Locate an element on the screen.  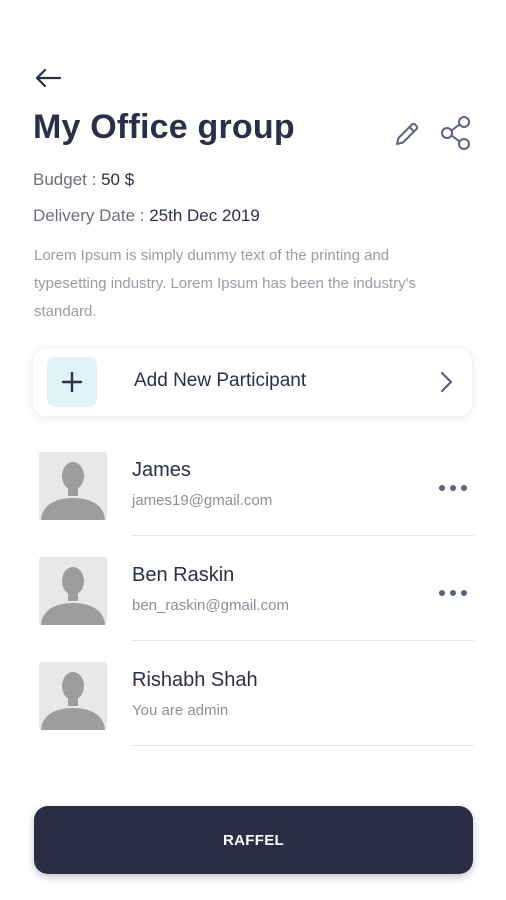
edit-button is located at coordinates (407, 134).